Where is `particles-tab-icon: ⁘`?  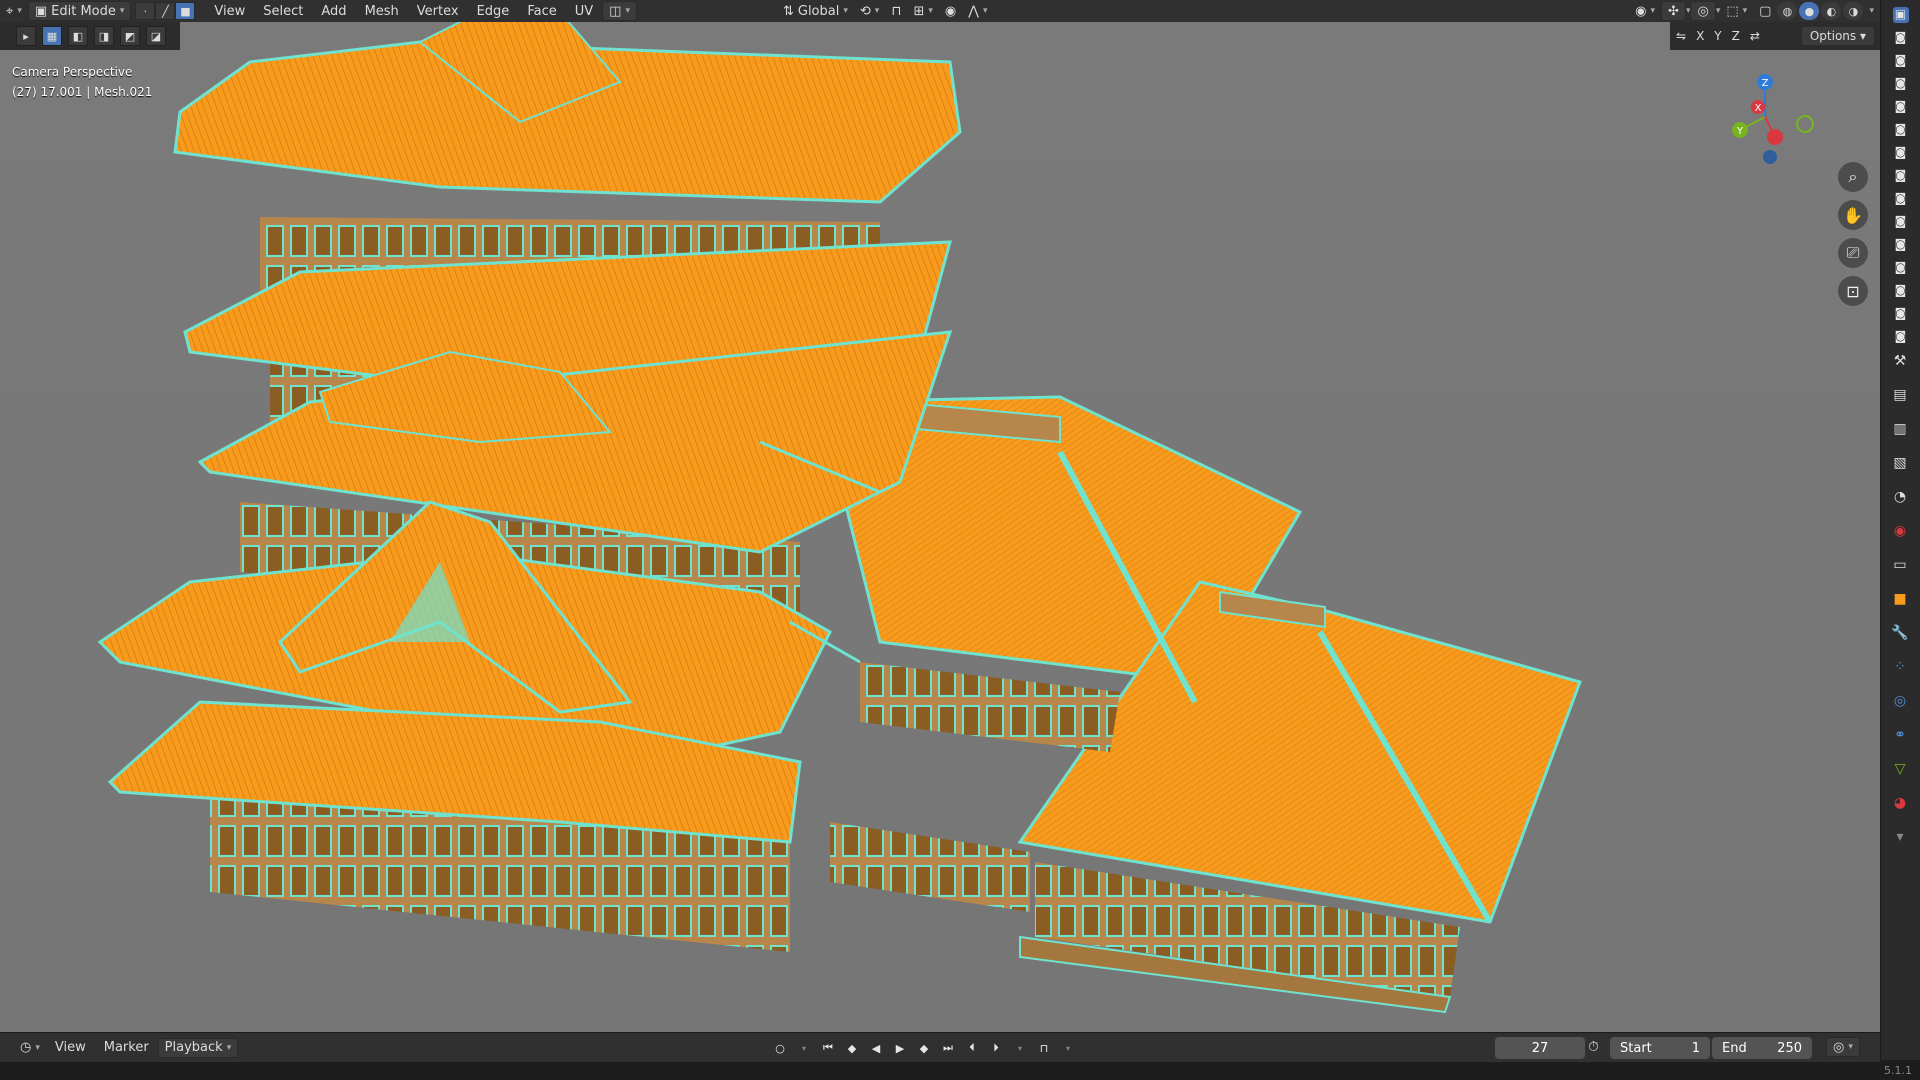
particles-tab-icon: ⁘ is located at coordinates (1900, 667).